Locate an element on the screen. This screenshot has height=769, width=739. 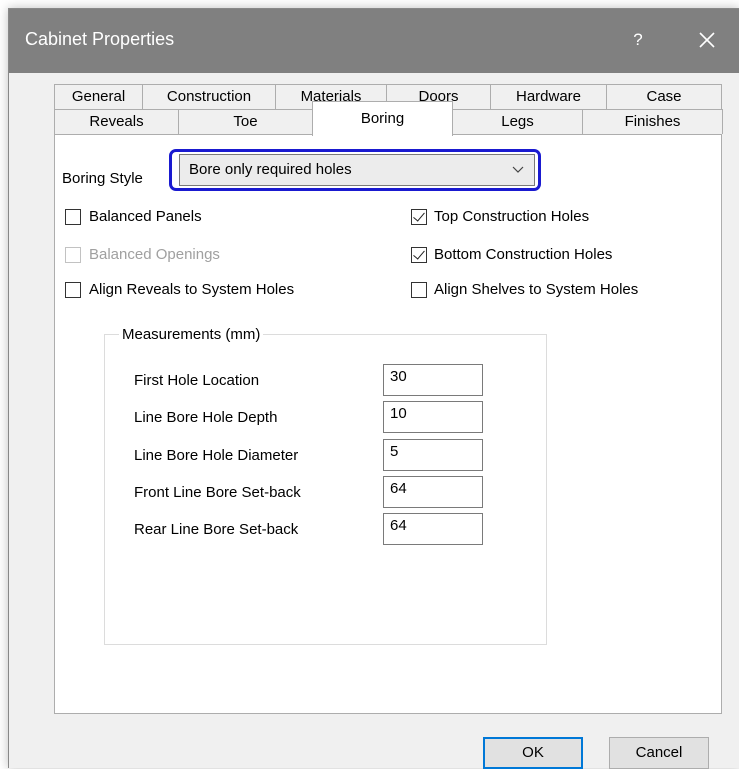
tab-row-2: Reveals Toe Boring Legs Finishes is located at coordinates (388, 118).